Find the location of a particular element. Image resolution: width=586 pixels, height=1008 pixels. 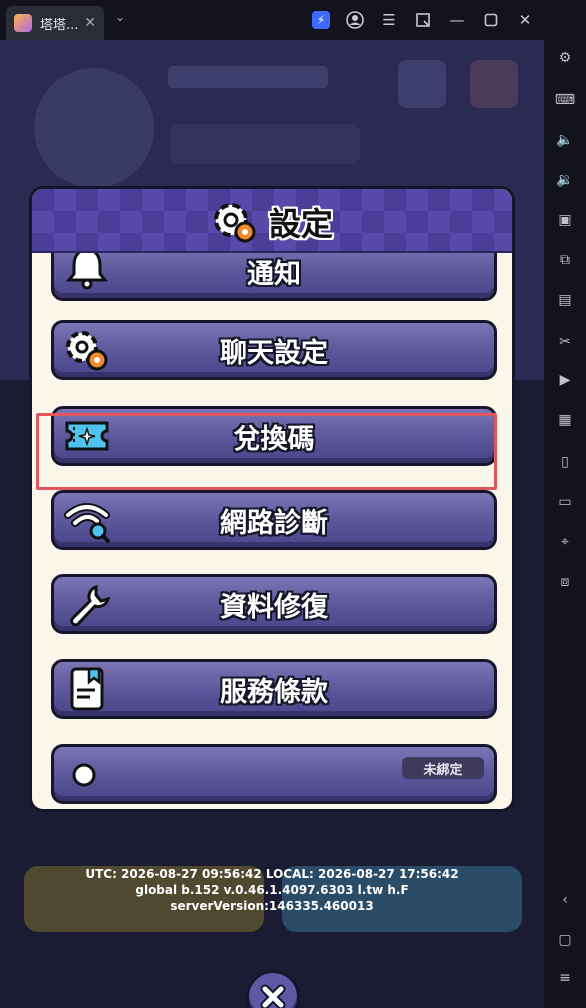

dialog-title-area: 設定 is located at coordinates (272, 222).